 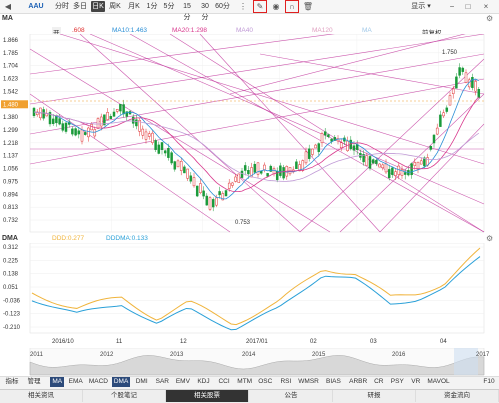 I want to click on indicator-item-psy: PSY, so click(x=397, y=382).